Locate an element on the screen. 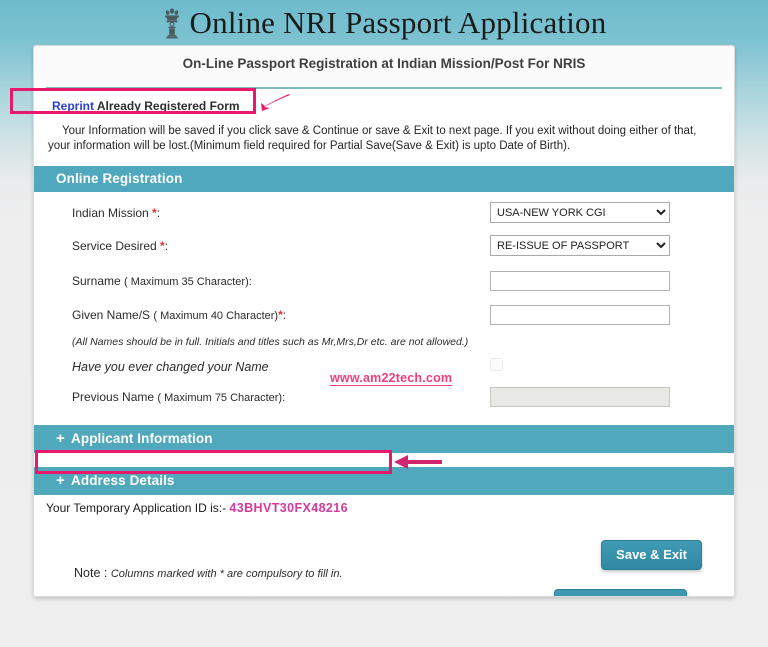 The width and height of the screenshot is (768, 647). reprint-line: Reprint Already Registered Form is located at coordinates (146, 106).